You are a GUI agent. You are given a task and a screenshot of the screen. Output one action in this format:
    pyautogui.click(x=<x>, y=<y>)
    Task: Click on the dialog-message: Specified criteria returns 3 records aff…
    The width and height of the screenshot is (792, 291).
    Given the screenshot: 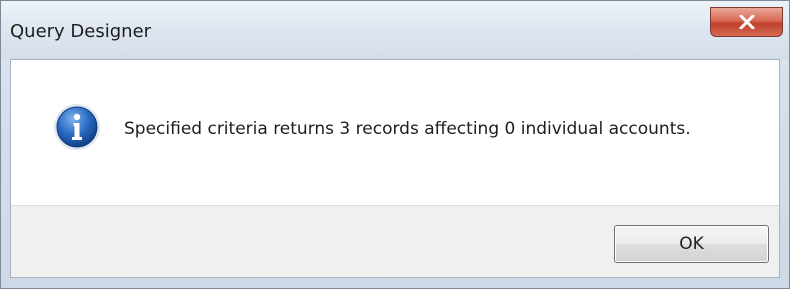 What is the action you would take?
    pyautogui.click(x=407, y=129)
    